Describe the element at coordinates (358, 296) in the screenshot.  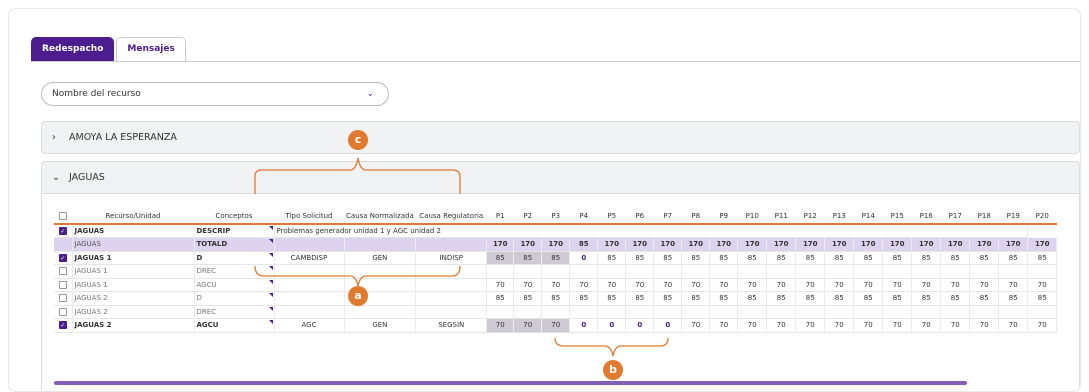
I see `callout-badge-a: a` at that location.